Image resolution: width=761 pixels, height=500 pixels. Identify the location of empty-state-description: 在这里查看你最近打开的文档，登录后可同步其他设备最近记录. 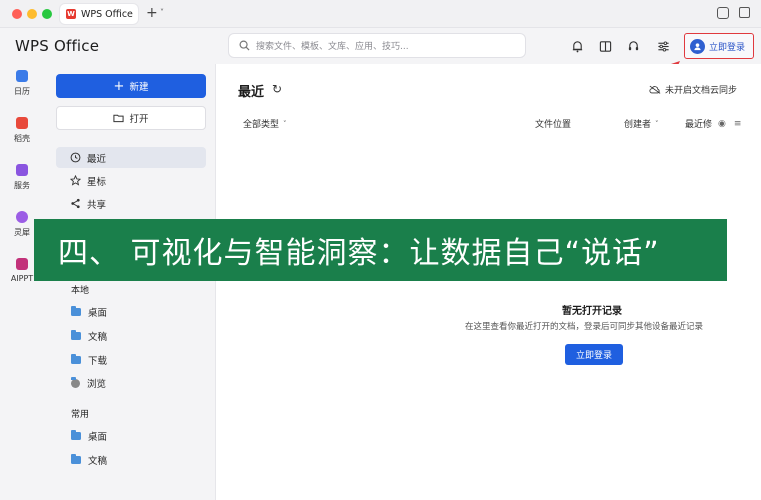
(584, 327).